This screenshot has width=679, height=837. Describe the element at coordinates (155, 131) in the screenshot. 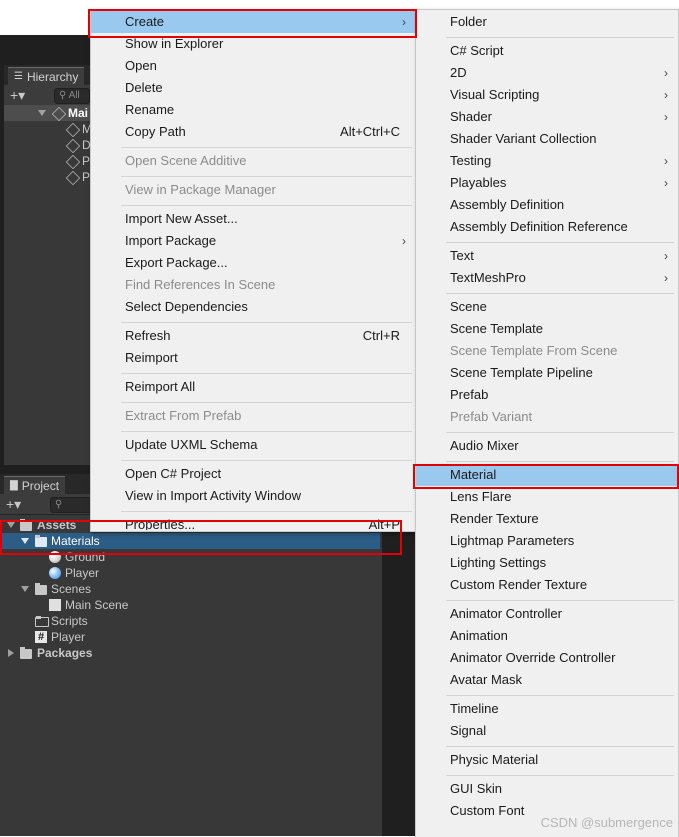

I see `menu-label: Copy Path` at that location.